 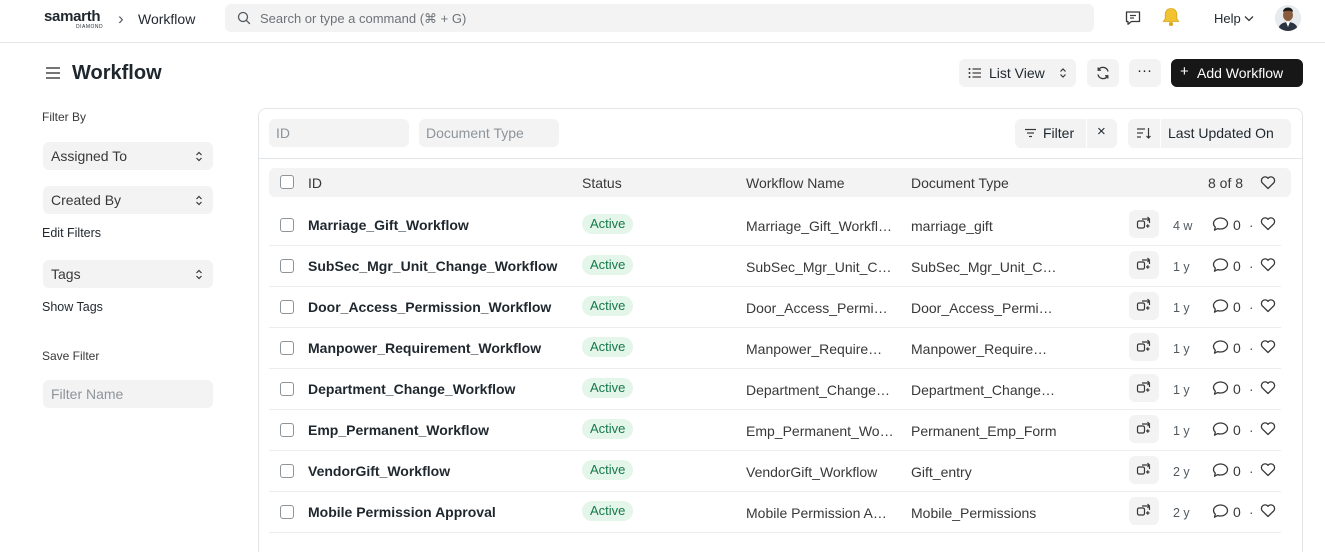 I want to click on show-tags-link: Show Tags, so click(x=72, y=307).